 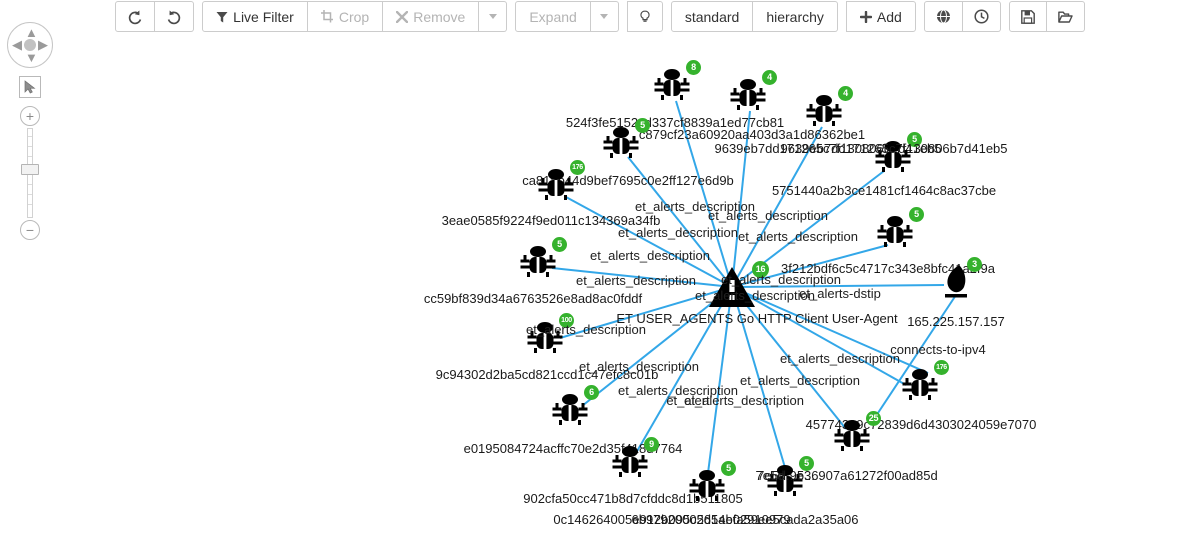 I want to click on toolbar-button-group: standard hierarchy, so click(x=754, y=16).